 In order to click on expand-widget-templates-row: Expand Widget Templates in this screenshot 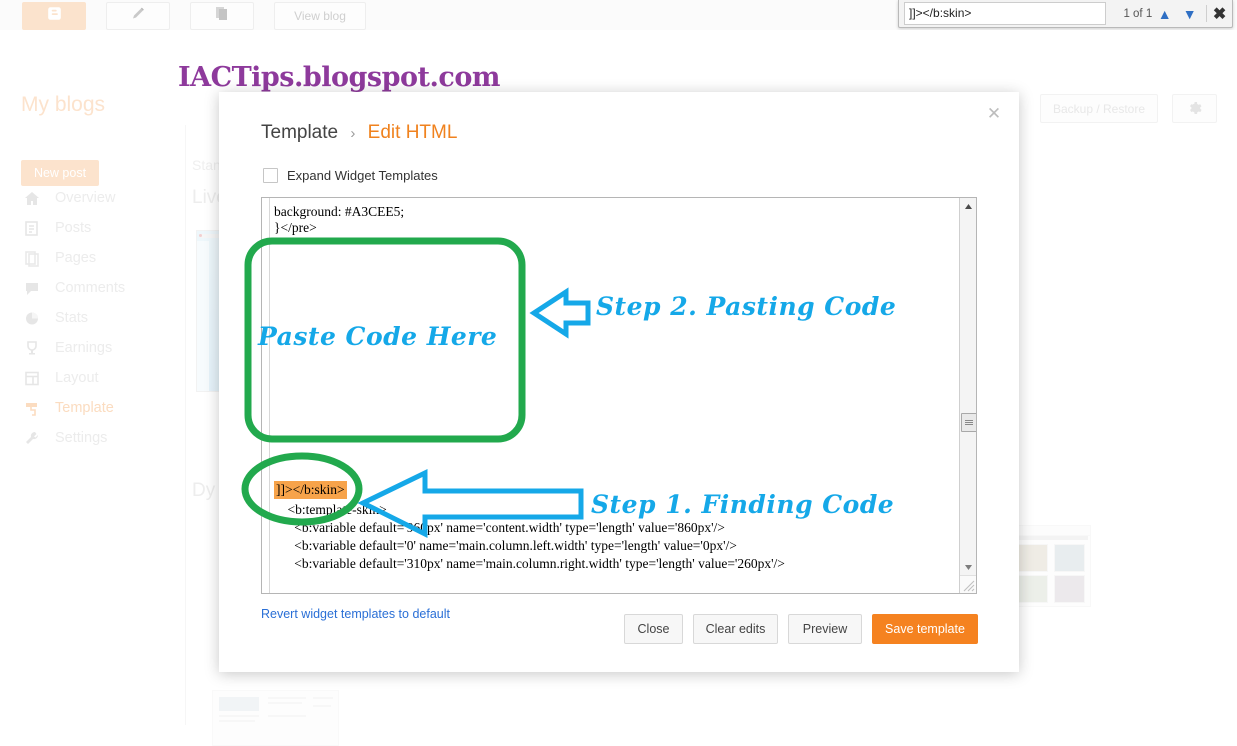, I will do `click(350, 175)`.